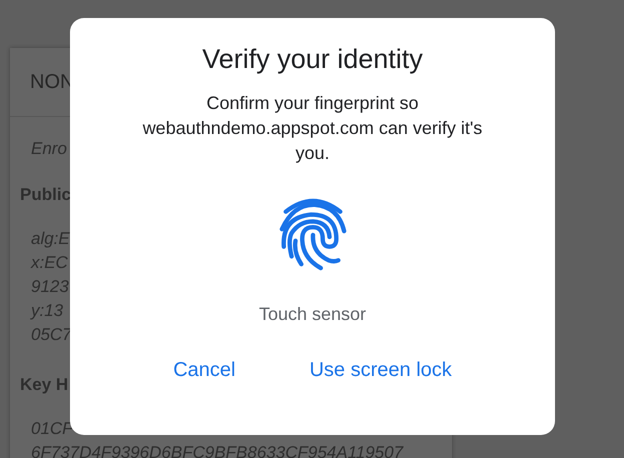  Describe the element at coordinates (52, 429) in the screenshot. I see `text-line: 01CF` at that location.